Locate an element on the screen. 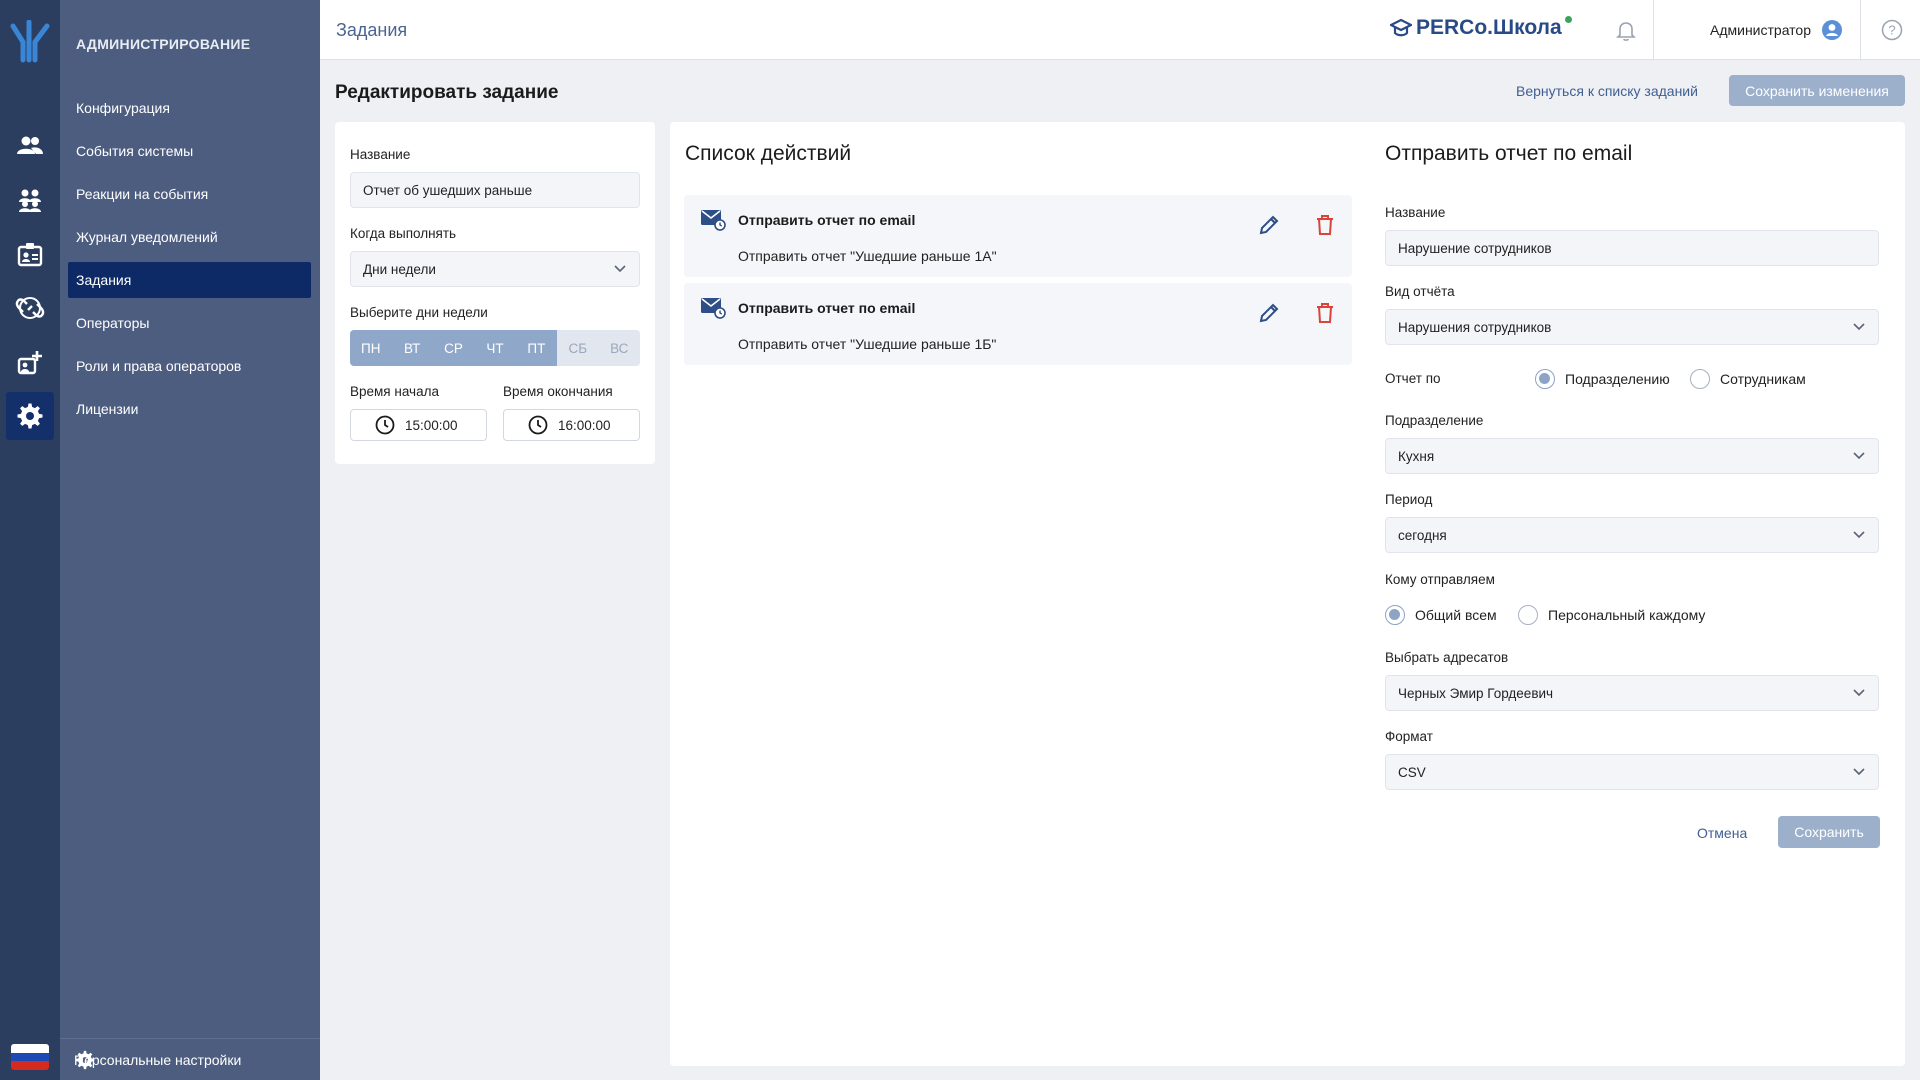 The width and height of the screenshot is (1920, 1080). rail-group-icon is located at coordinates (30, 200).